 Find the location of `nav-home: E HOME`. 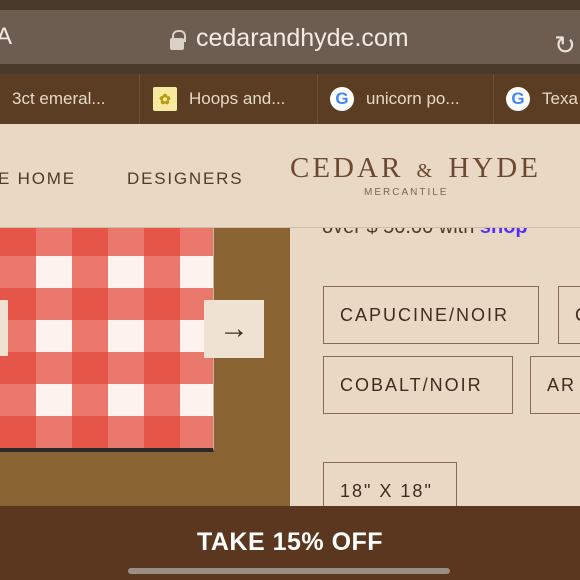

nav-home: E HOME is located at coordinates (38, 179).